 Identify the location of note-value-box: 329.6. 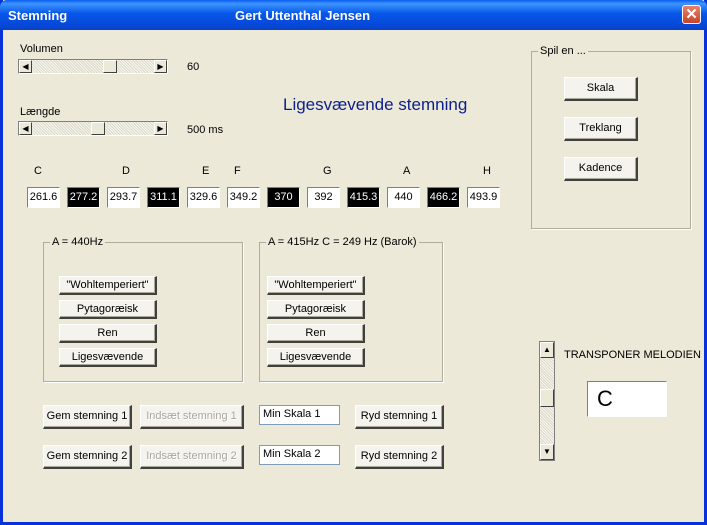
(203, 197).